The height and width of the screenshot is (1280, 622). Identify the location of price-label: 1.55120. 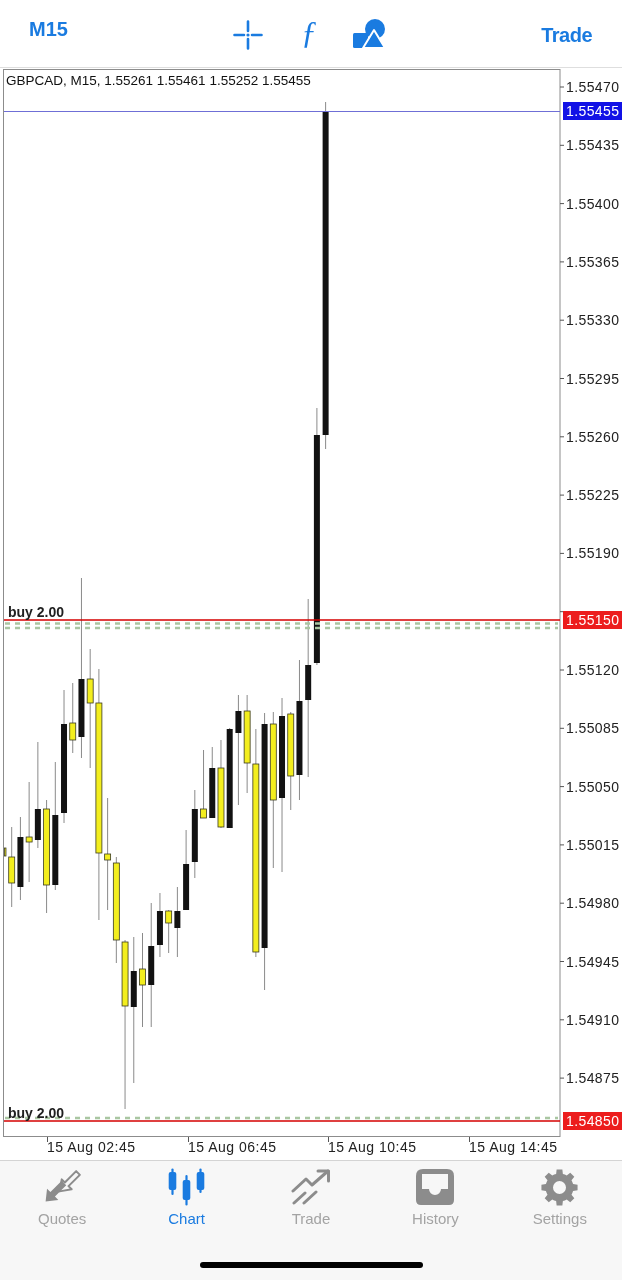
(593, 670).